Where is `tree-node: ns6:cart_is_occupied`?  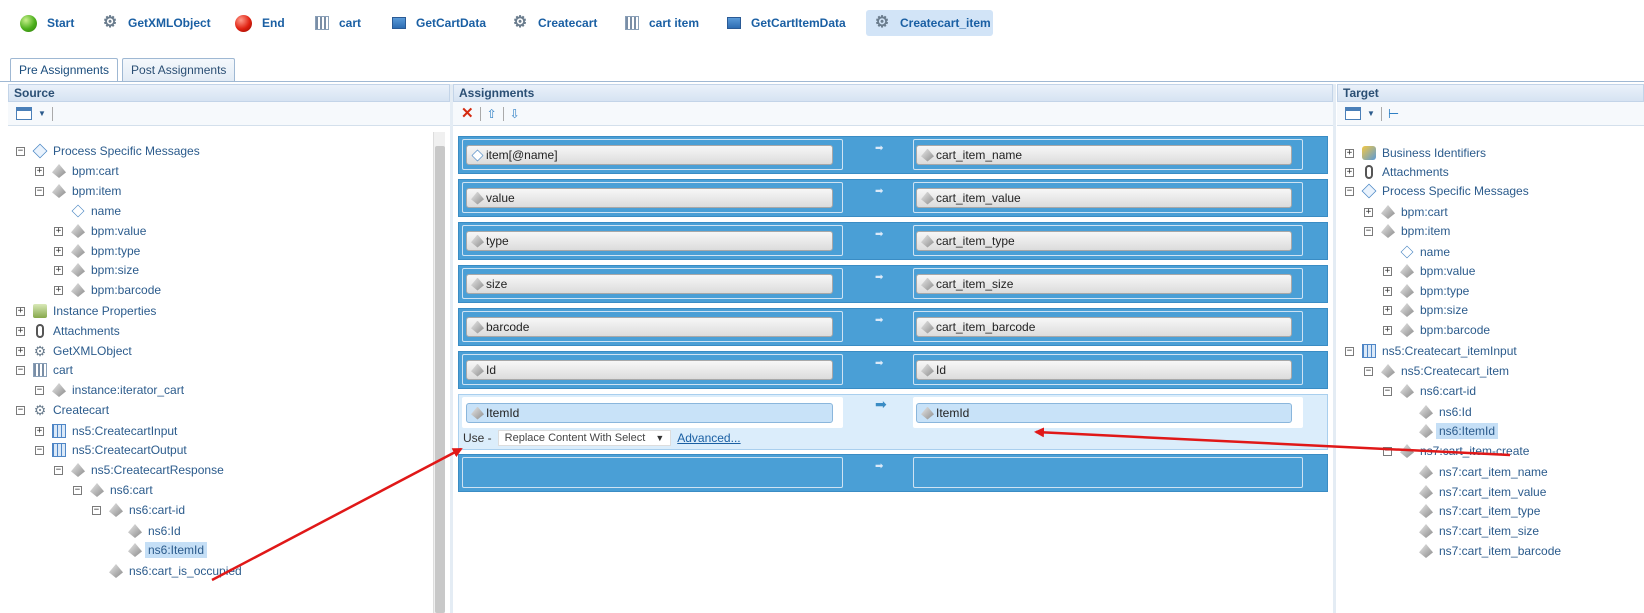
tree-node: ns6:cart_is_occupied is located at coordinates (167, 571).